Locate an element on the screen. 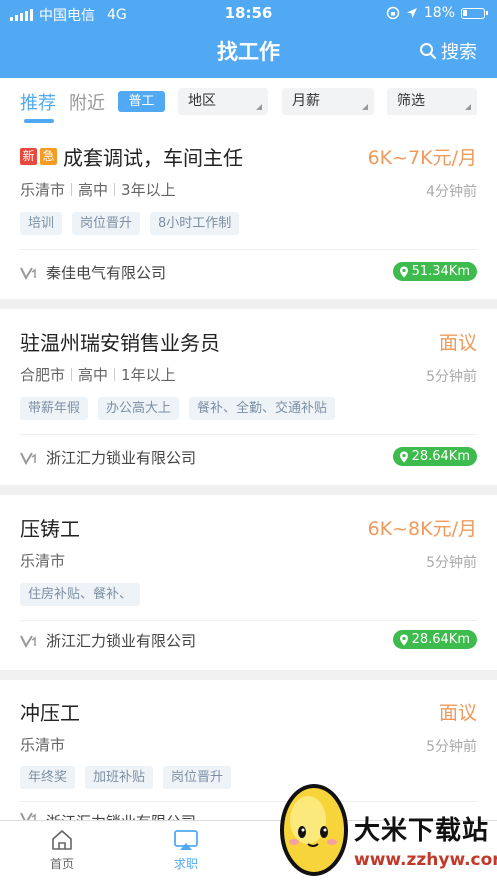 Image resolution: width=497 pixels, height=883 pixels. job-tags: 年终奖 加班补贴 岗位晋升 is located at coordinates (126, 777).